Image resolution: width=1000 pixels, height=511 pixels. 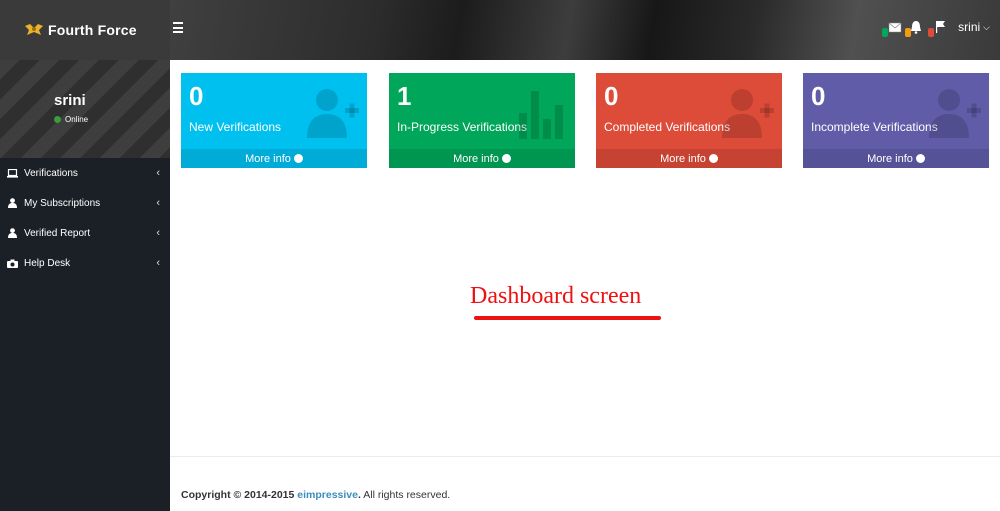 What do you see at coordinates (885, 32) in the screenshot?
I see `messages-badge` at bounding box center [885, 32].